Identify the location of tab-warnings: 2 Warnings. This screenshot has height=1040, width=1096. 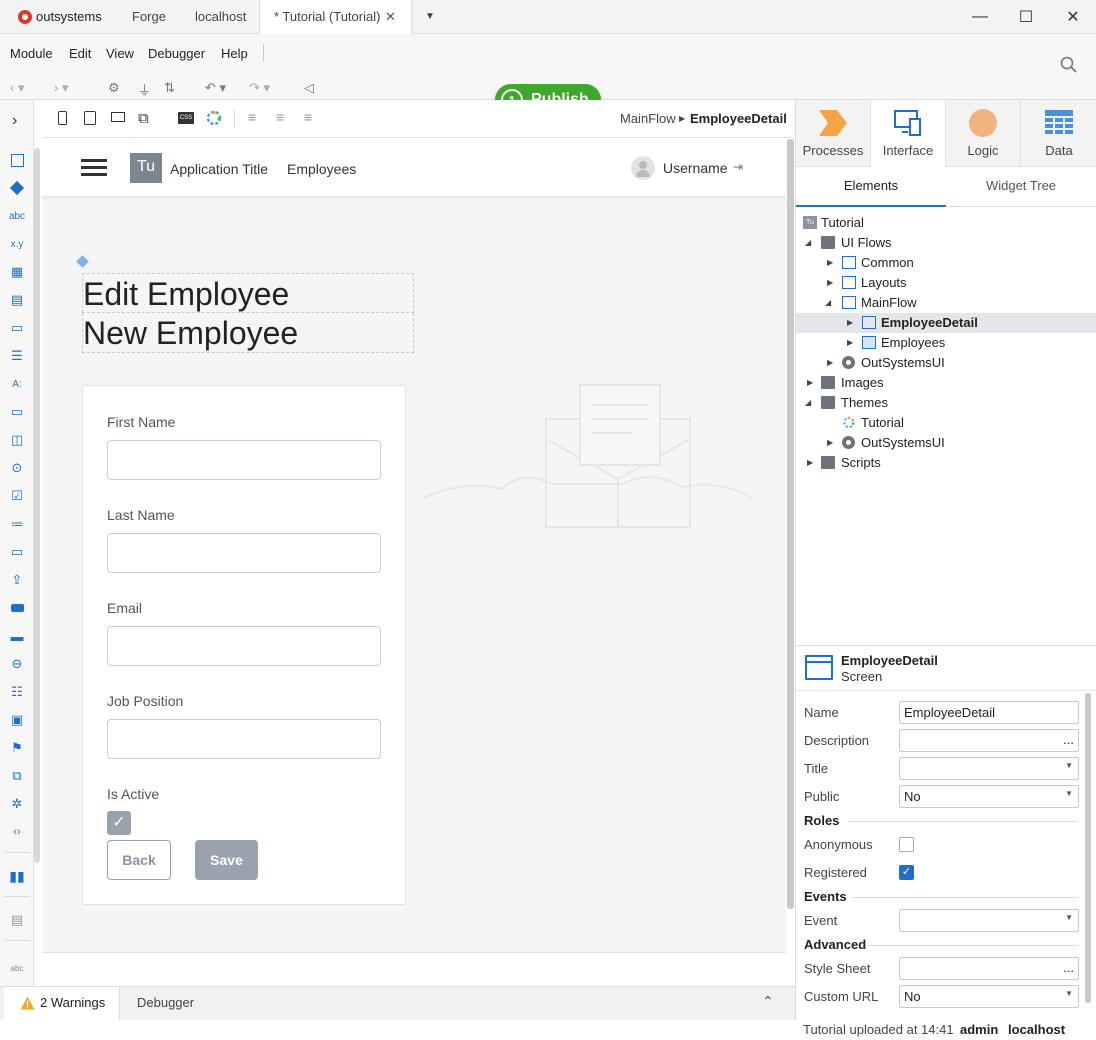
(62, 1003).